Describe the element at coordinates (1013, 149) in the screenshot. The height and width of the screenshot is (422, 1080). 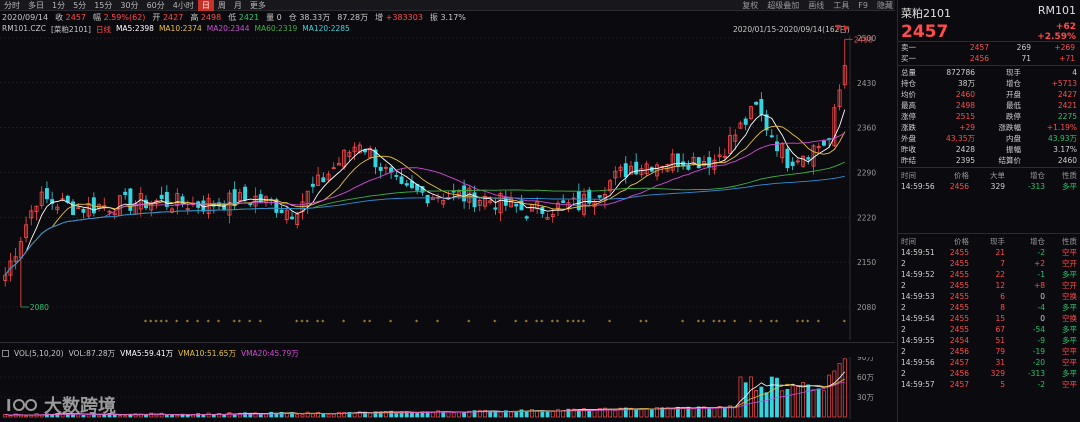
I see `stat-row-cell: 振幅` at that location.